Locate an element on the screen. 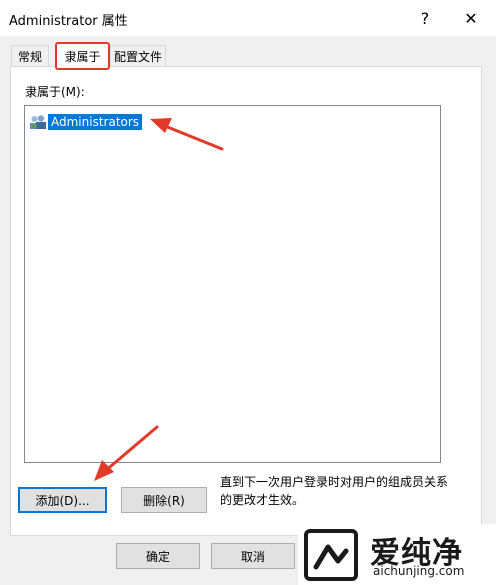 The image size is (496, 585). watermark-site: aichunjing.com is located at coordinates (419, 571).